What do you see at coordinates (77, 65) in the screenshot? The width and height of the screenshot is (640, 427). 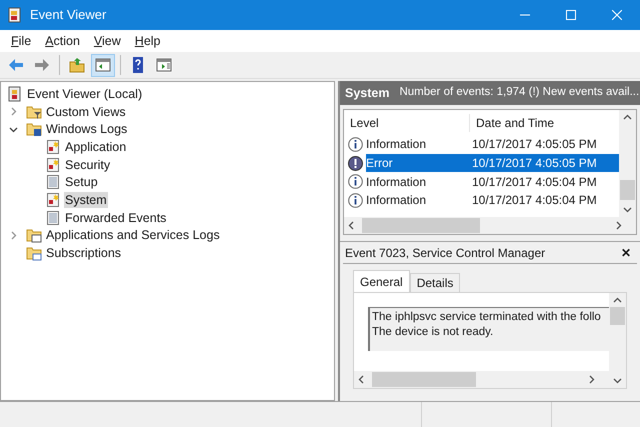 I see `folder-up-icon` at bounding box center [77, 65].